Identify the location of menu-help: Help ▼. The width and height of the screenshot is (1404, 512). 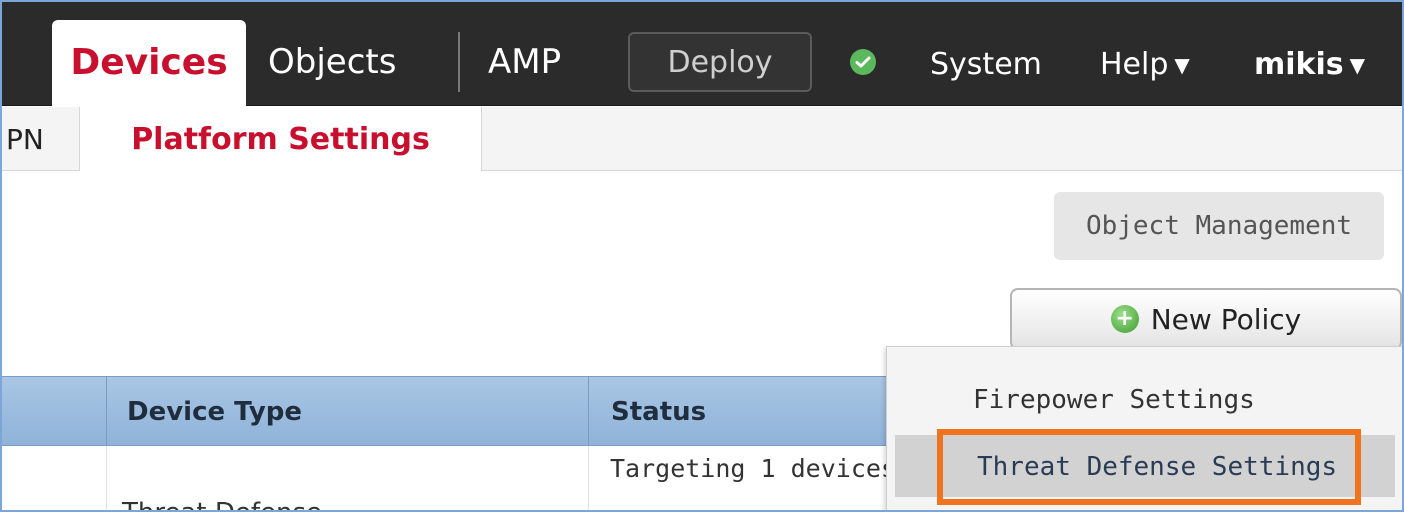
(1145, 64).